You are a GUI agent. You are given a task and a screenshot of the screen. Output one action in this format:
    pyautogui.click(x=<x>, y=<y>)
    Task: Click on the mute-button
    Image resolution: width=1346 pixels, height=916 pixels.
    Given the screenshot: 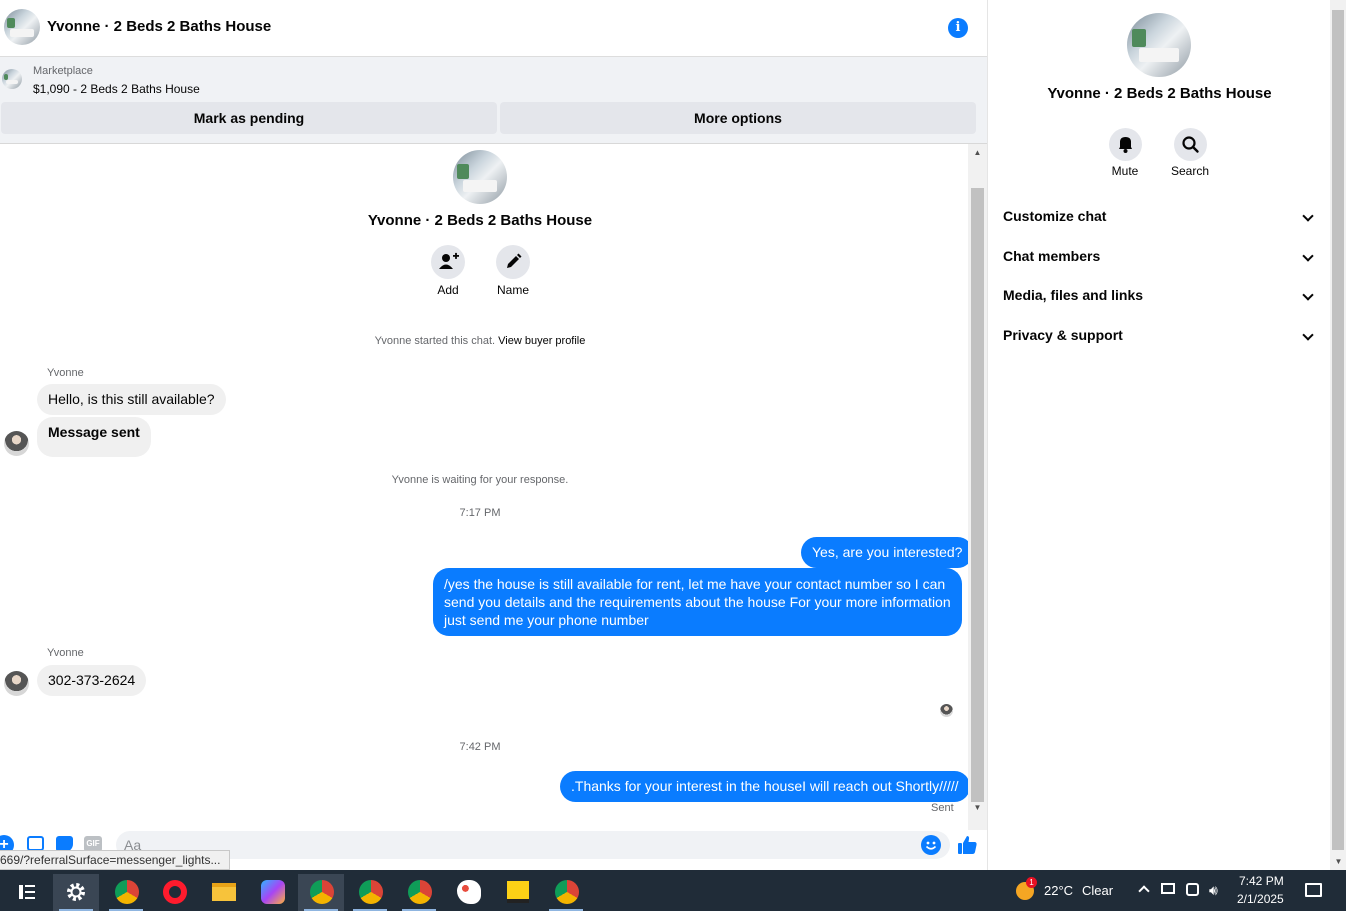 What is the action you would take?
    pyautogui.click(x=1125, y=144)
    